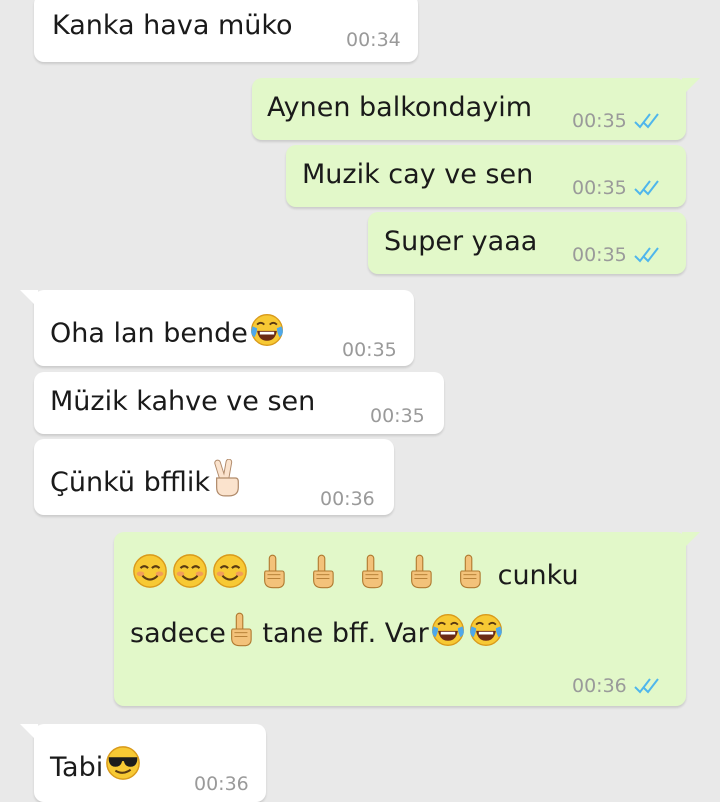 The width and height of the screenshot is (720, 802). I want to click on message-content: Tabi, so click(96, 764).